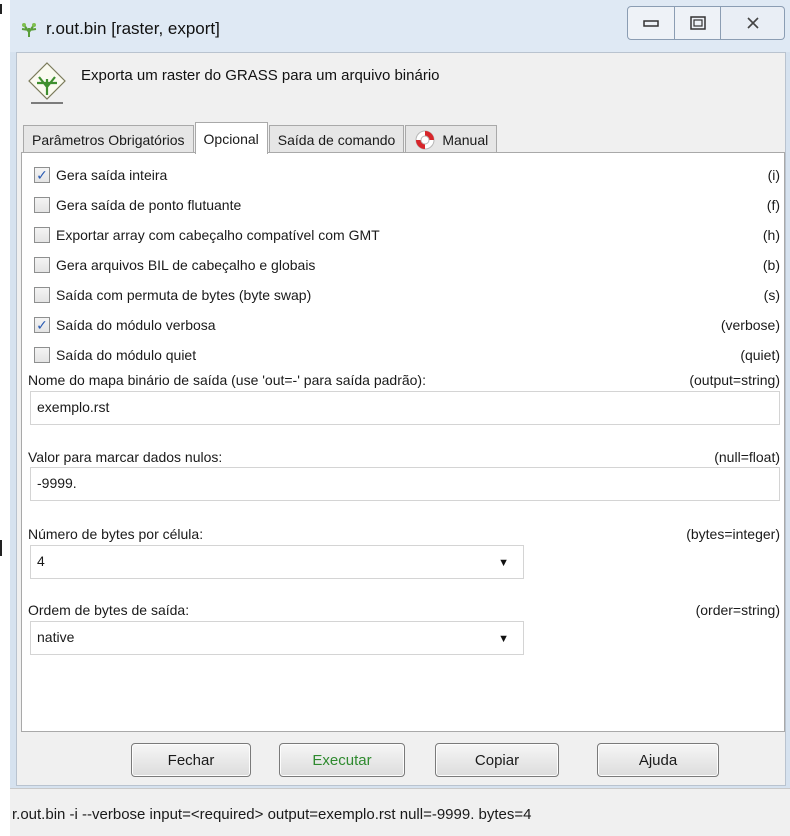  Describe the element at coordinates (771, 265) in the screenshot. I see `flag-key: (b)` at that location.